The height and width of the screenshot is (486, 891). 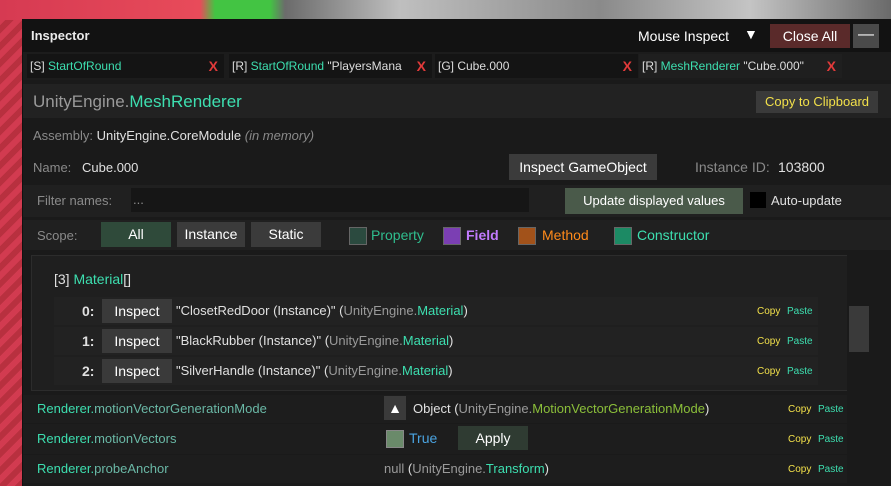 What do you see at coordinates (859, 370) in the screenshot?
I see `scrollbar-track` at bounding box center [859, 370].